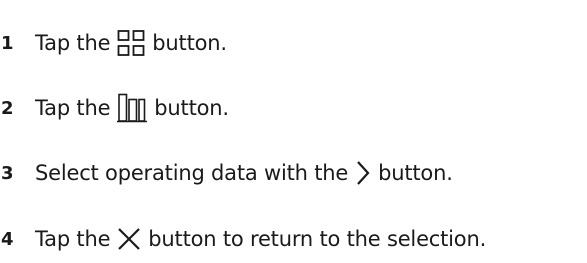 The width and height of the screenshot is (587, 263). Describe the element at coordinates (7, 239) in the screenshot. I see `step-number: 4` at that location.